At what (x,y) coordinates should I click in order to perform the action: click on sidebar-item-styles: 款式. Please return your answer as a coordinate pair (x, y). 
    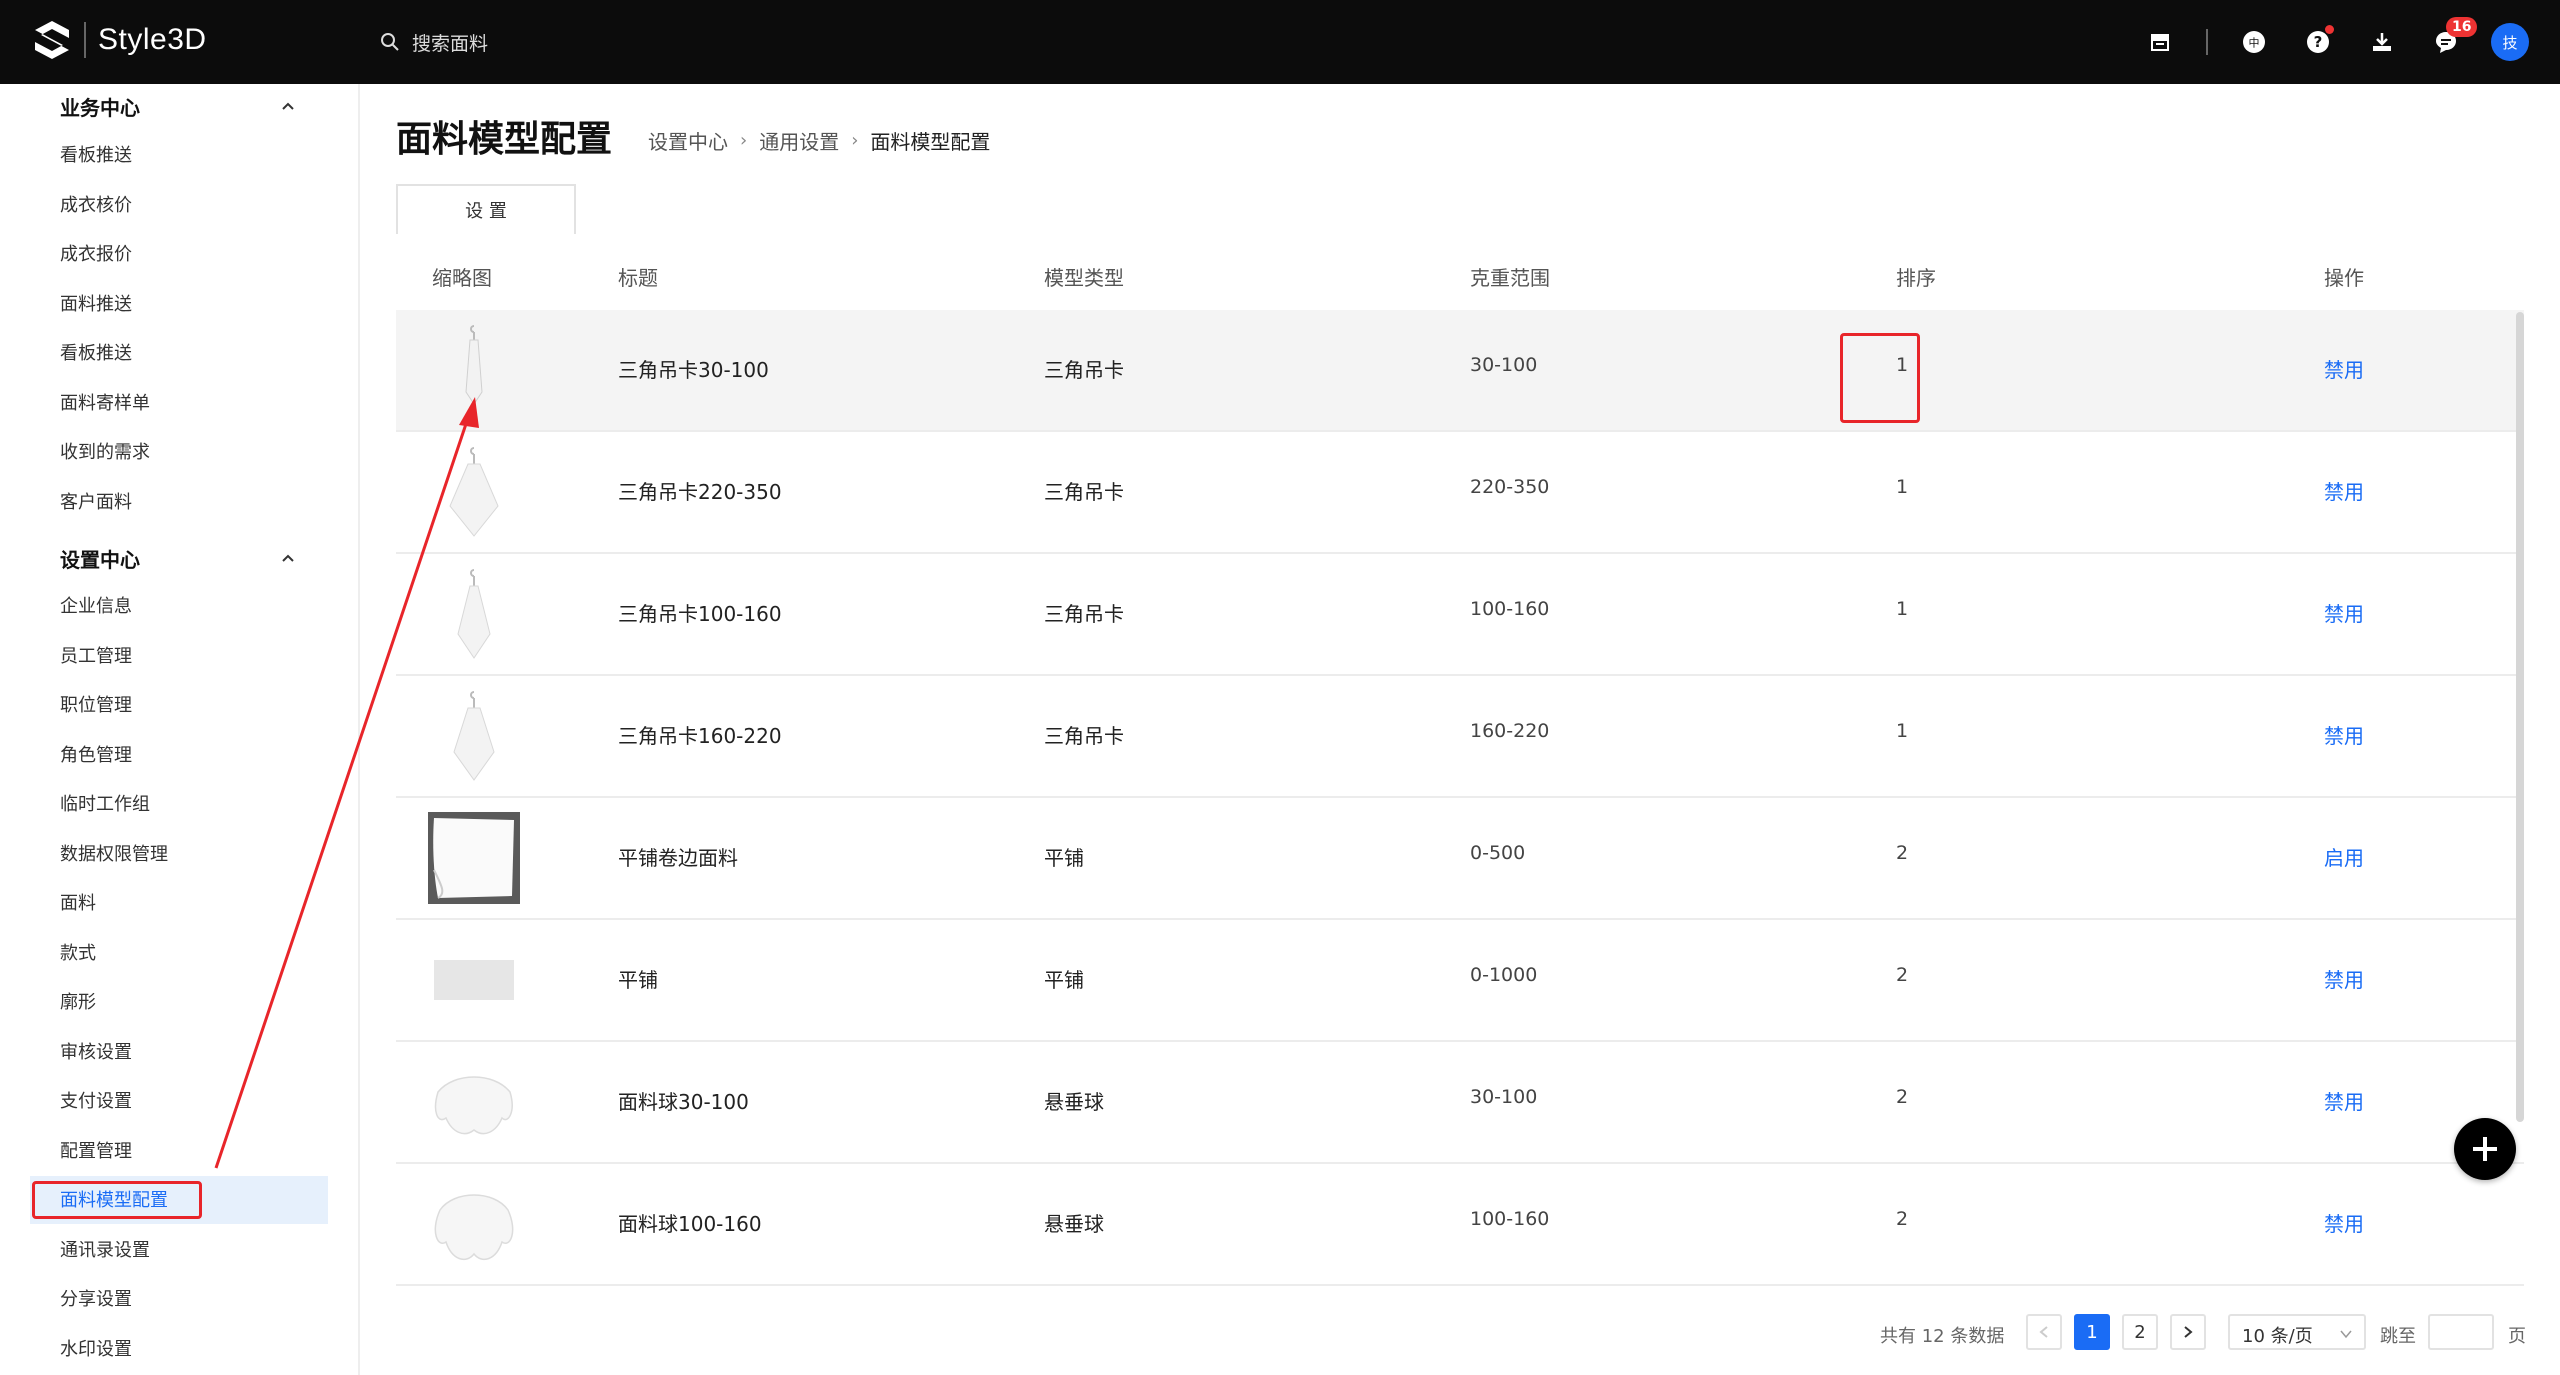
    Looking at the image, I should click on (78, 952).